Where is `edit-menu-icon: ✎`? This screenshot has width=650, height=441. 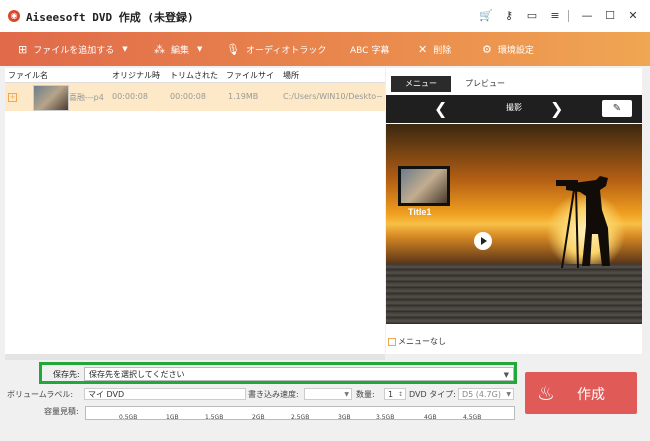 edit-menu-icon: ✎ is located at coordinates (617, 108).